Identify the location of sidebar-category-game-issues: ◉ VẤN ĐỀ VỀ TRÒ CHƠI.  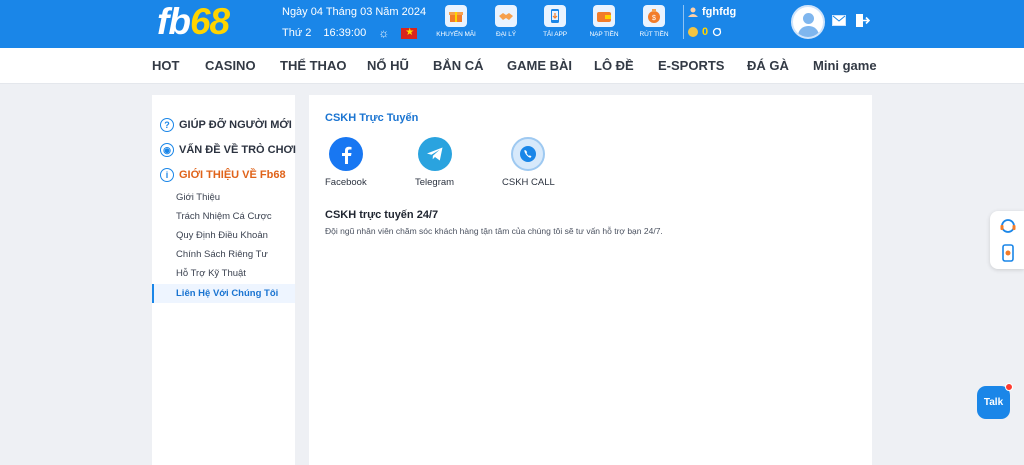
(228, 150).